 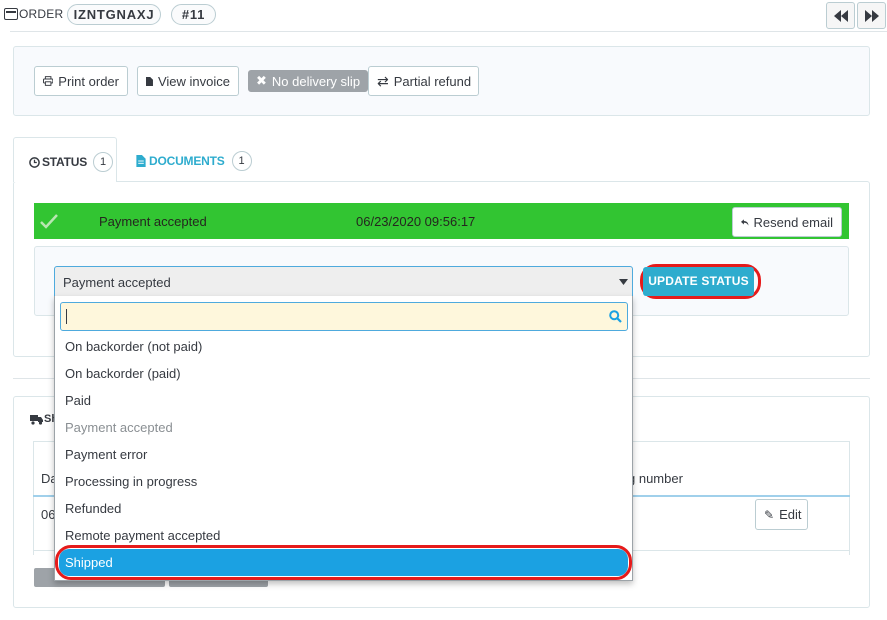 What do you see at coordinates (448, 31) in the screenshot?
I see `header-divider` at bounding box center [448, 31].